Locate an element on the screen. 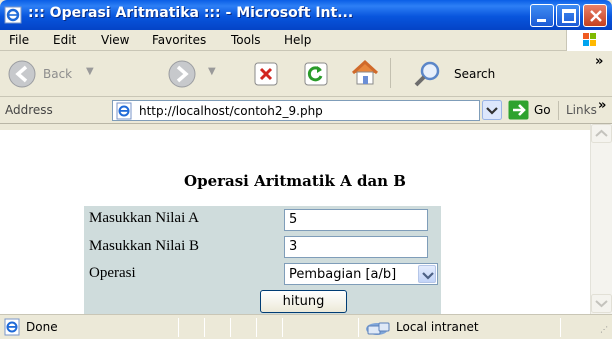 This screenshot has height=339, width=612. windows-flag-icon is located at coordinates (589, 39).